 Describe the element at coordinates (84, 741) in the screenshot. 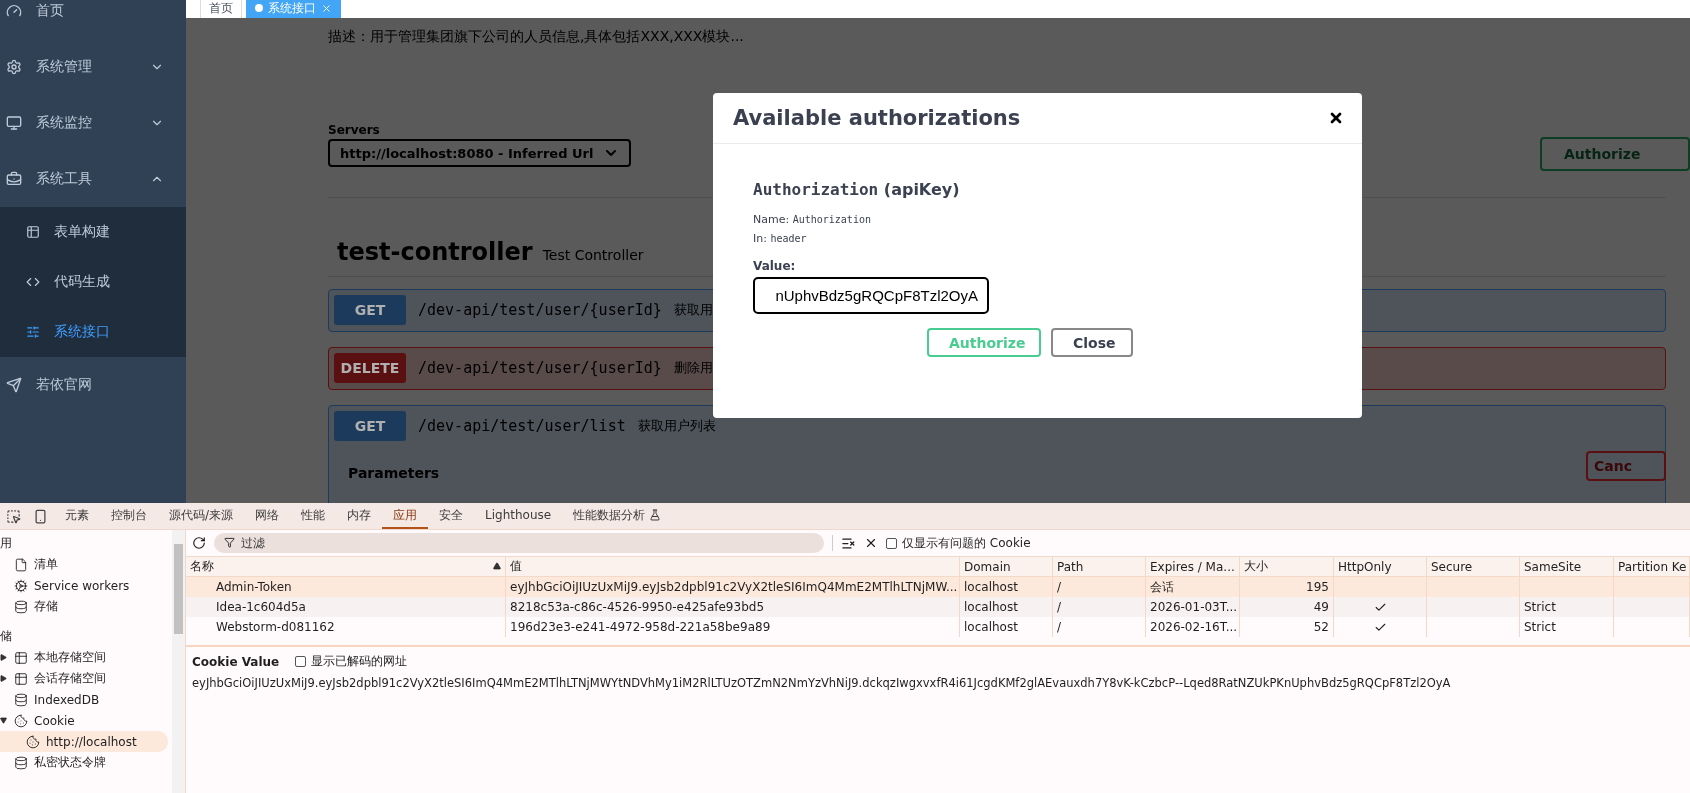

I see `tree-item: http://localhost` at that location.